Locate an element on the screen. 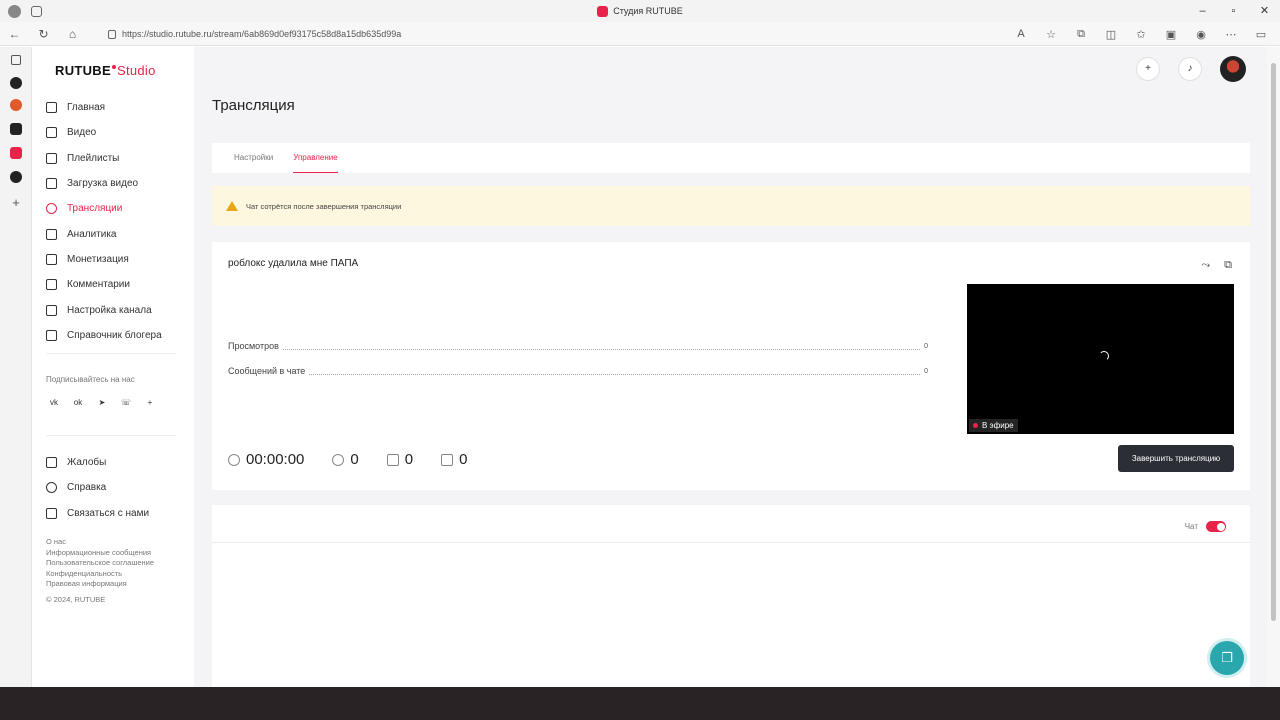 The height and width of the screenshot is (720, 1280). chat-toggle is located at coordinates (1216, 526).